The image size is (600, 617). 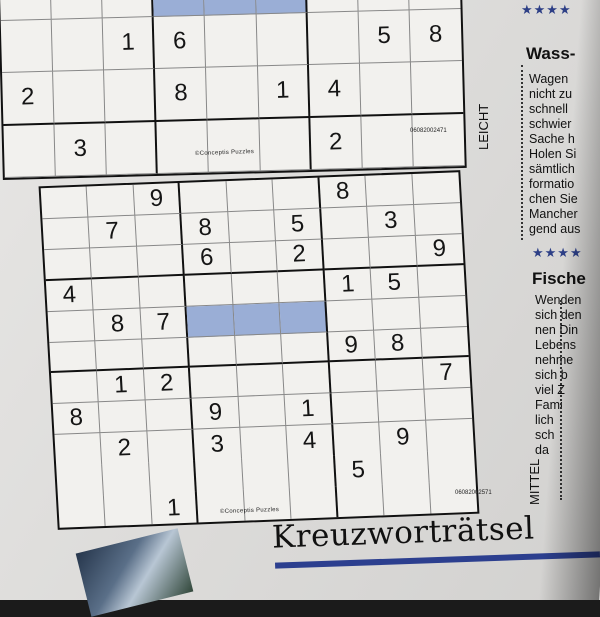 What do you see at coordinates (134, 572) in the screenshot?
I see `photo-thumbnail` at bounding box center [134, 572].